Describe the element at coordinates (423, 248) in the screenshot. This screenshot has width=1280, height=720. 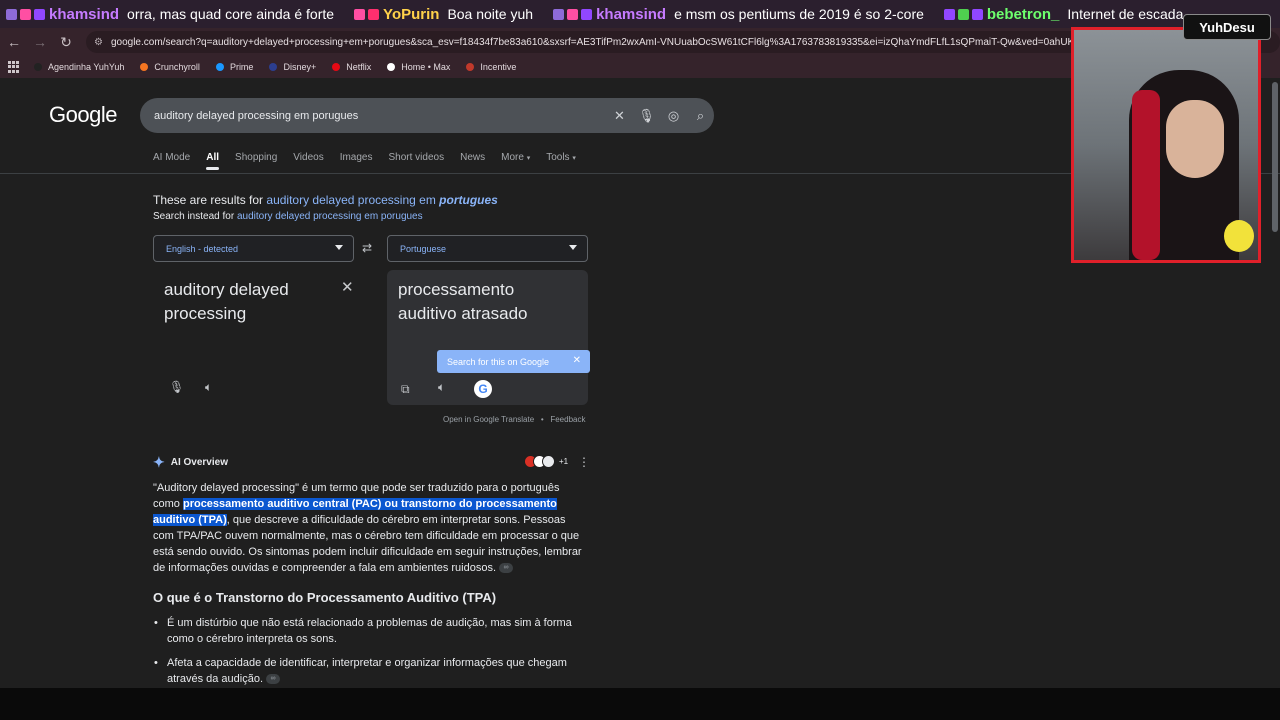
I see `target-language-label: Portuguese` at that location.